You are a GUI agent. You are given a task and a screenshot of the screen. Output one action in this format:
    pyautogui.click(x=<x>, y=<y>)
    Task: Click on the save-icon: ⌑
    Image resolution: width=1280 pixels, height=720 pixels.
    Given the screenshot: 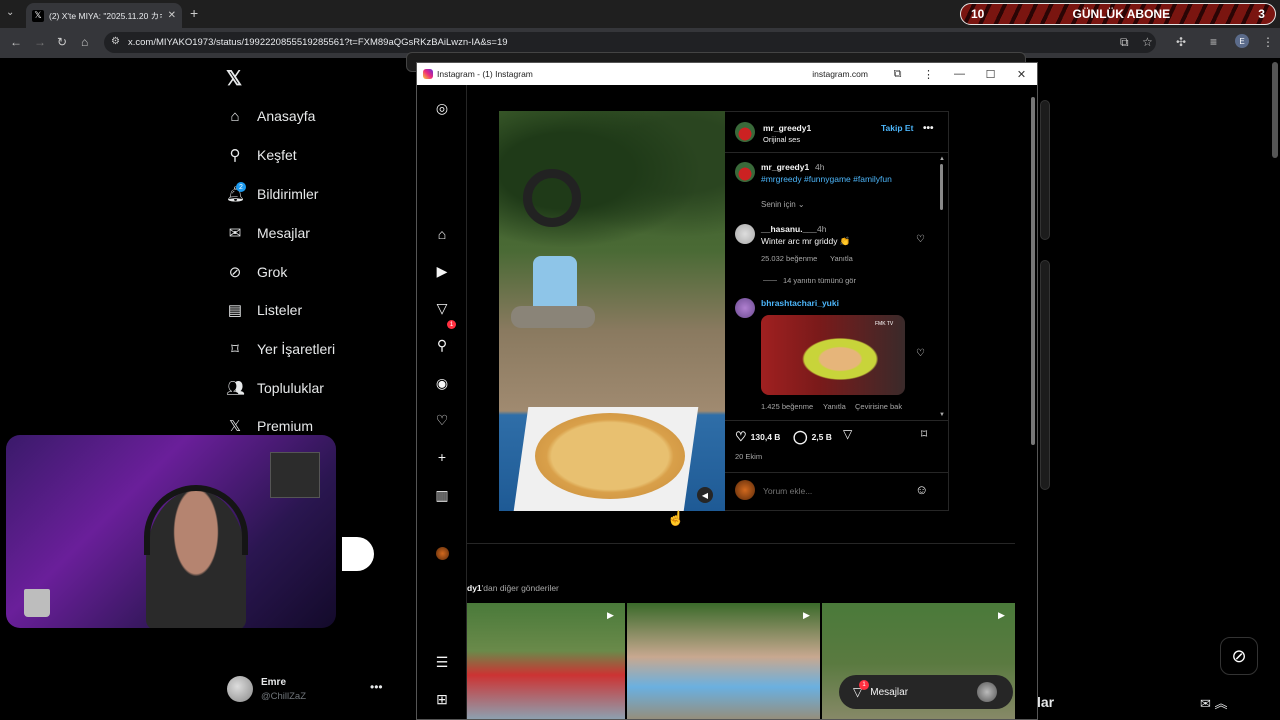 What is the action you would take?
    pyautogui.click(x=924, y=434)
    